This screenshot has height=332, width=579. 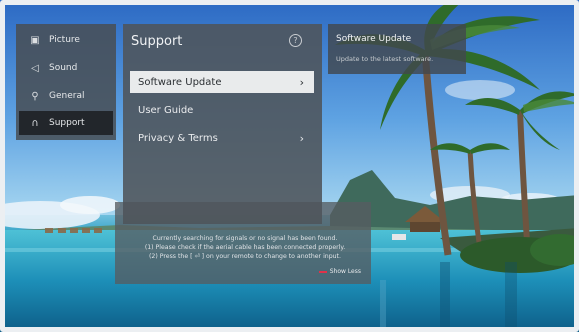 What do you see at coordinates (222, 138) in the screenshot?
I see `option-privacy-terms: Privacy & Terms ›` at bounding box center [222, 138].